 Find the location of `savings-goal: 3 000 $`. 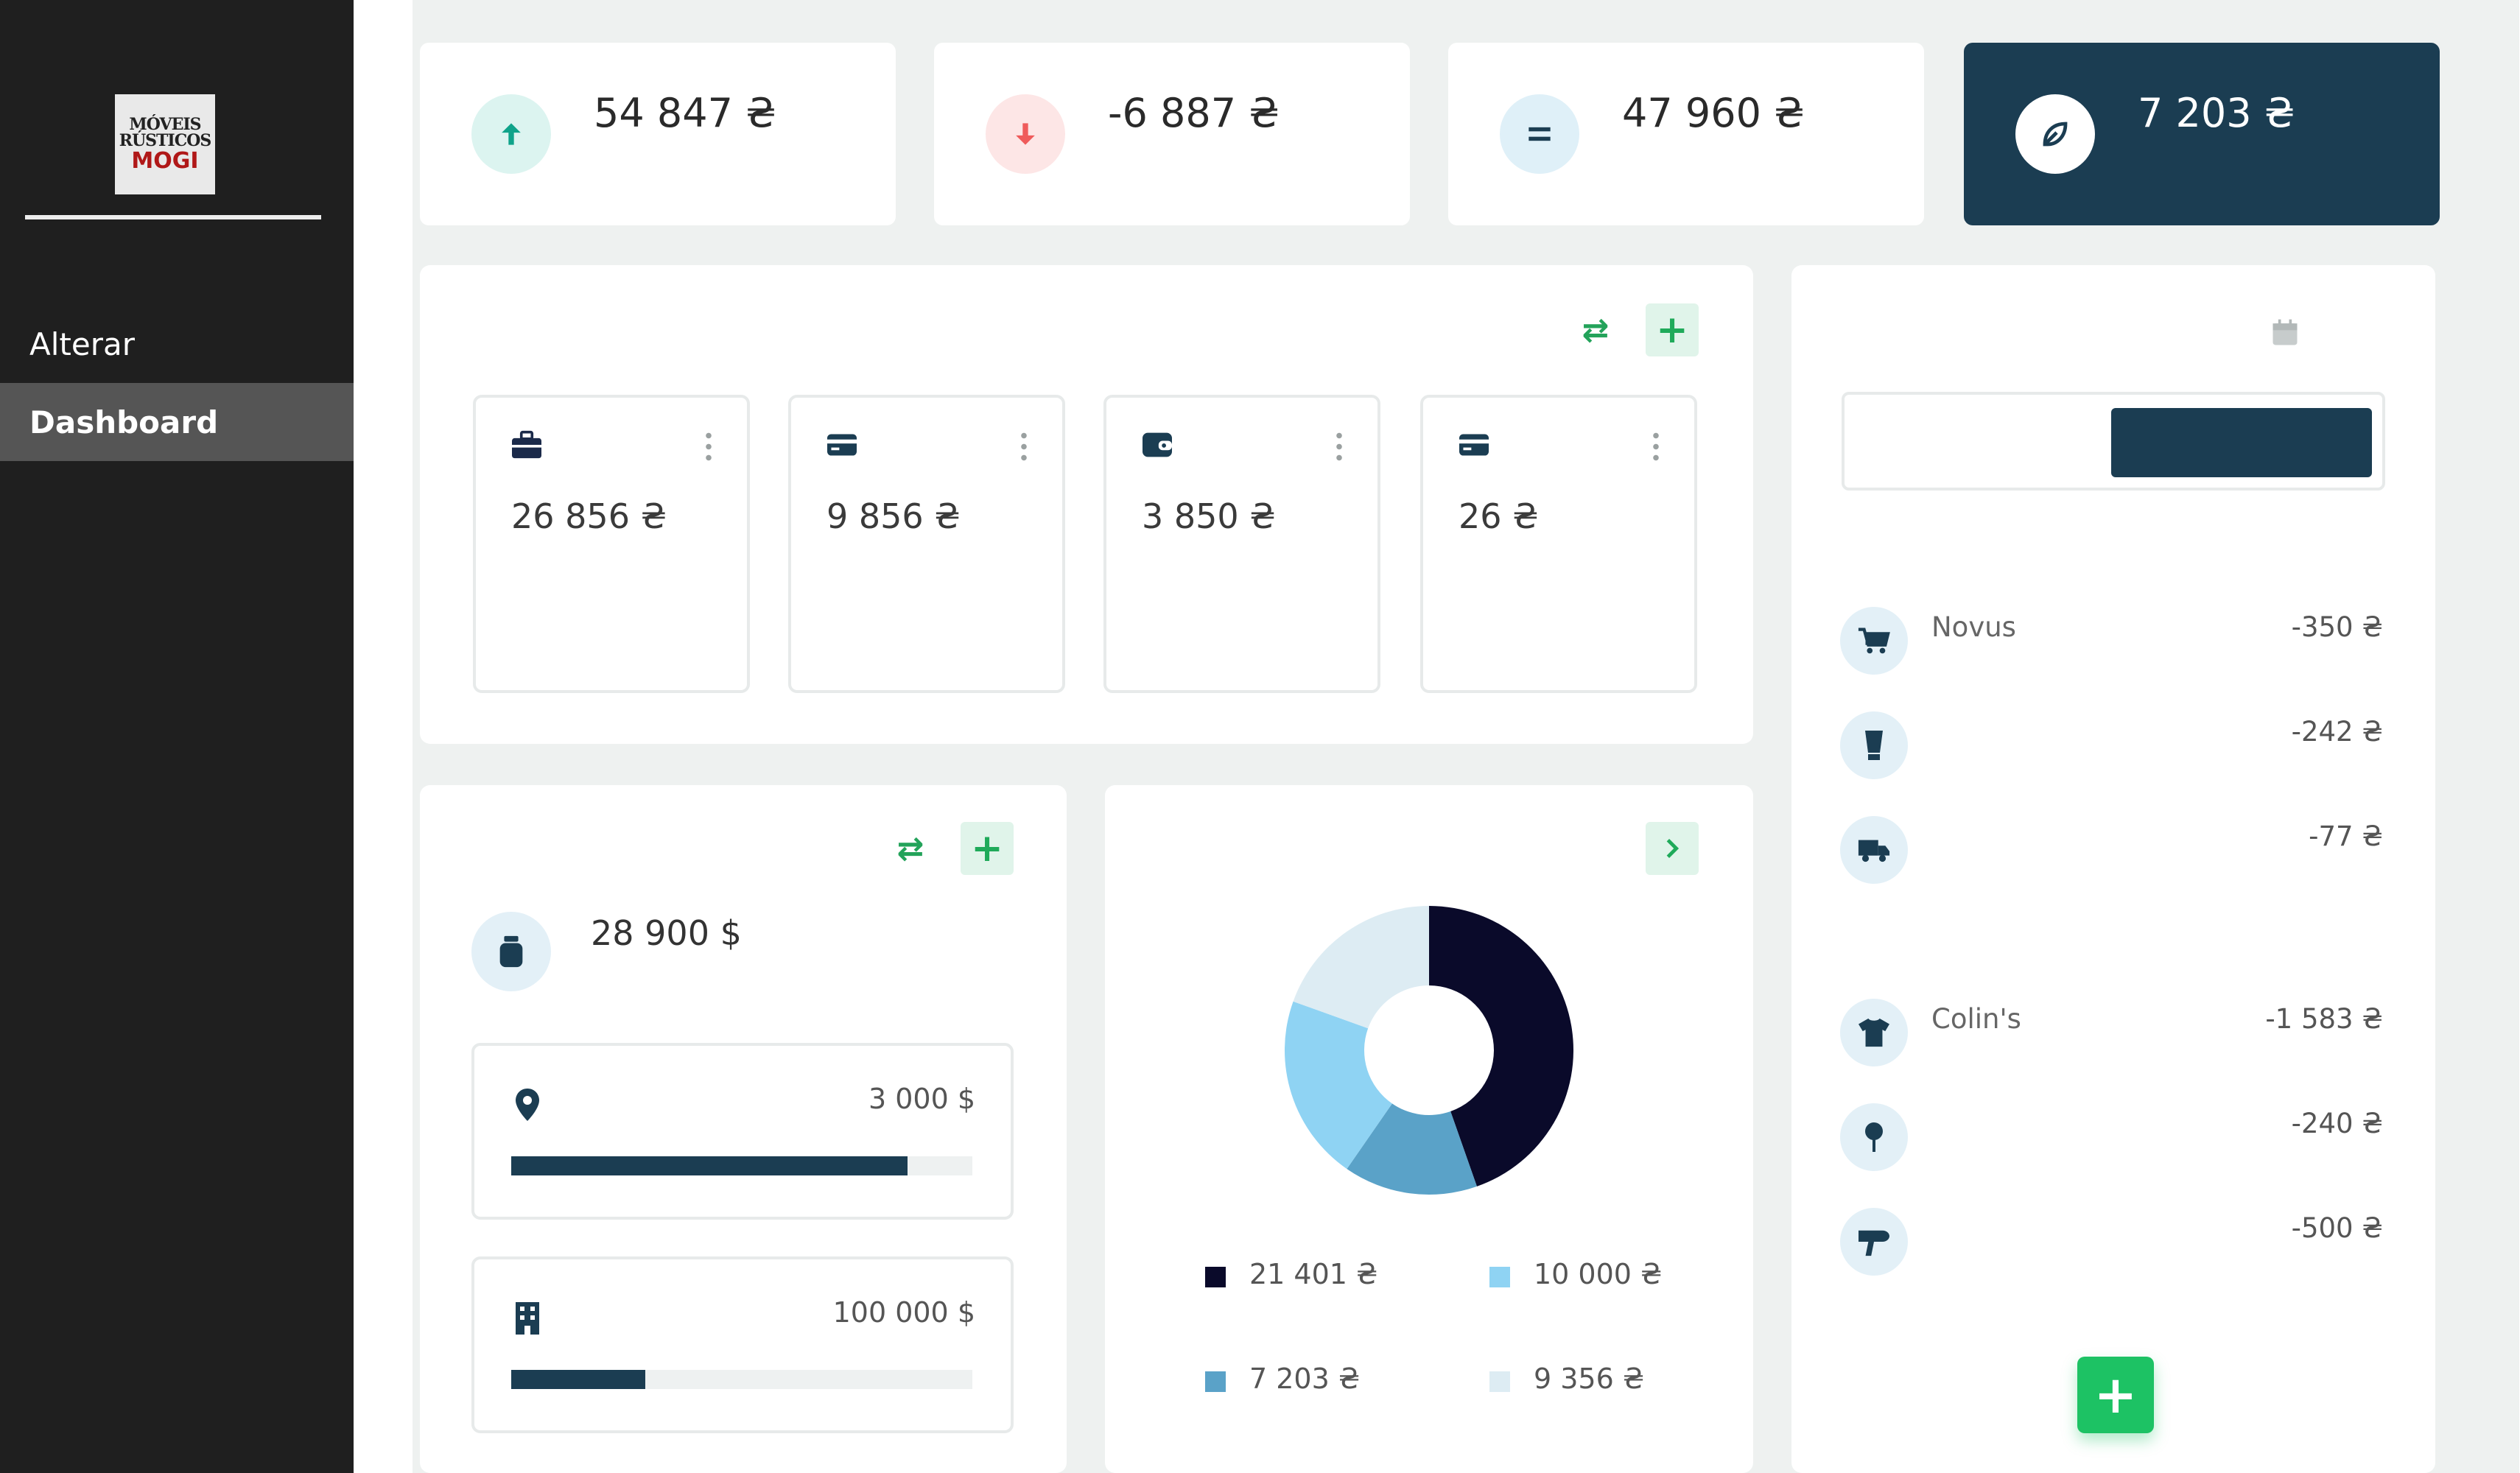

savings-goal: 3 000 $ is located at coordinates (742, 1132).